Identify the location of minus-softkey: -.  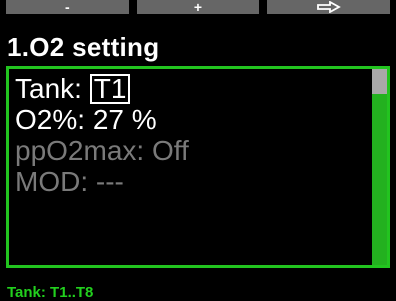
(67, 7).